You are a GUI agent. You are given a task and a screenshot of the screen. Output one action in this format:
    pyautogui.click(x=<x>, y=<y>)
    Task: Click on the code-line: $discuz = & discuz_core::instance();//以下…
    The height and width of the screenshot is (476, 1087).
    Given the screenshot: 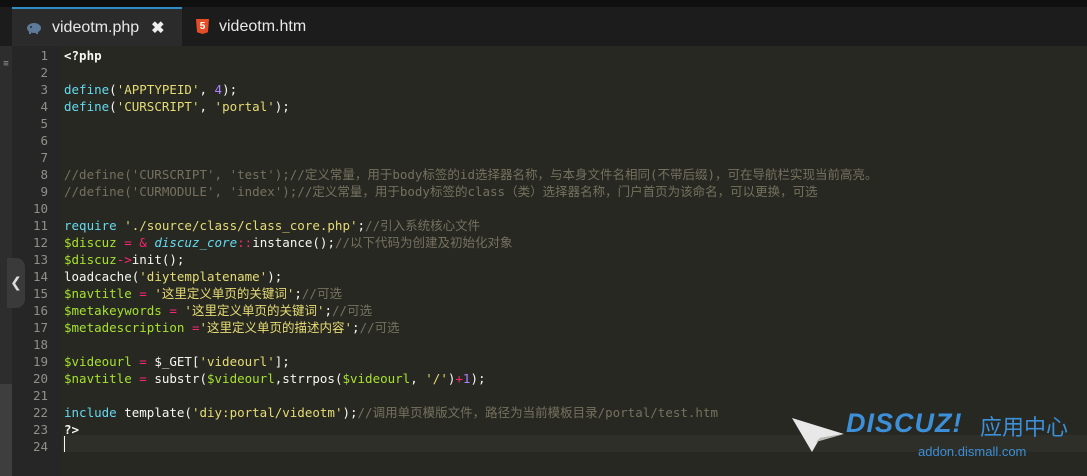 What is the action you would take?
    pyautogui.click(x=288, y=242)
    